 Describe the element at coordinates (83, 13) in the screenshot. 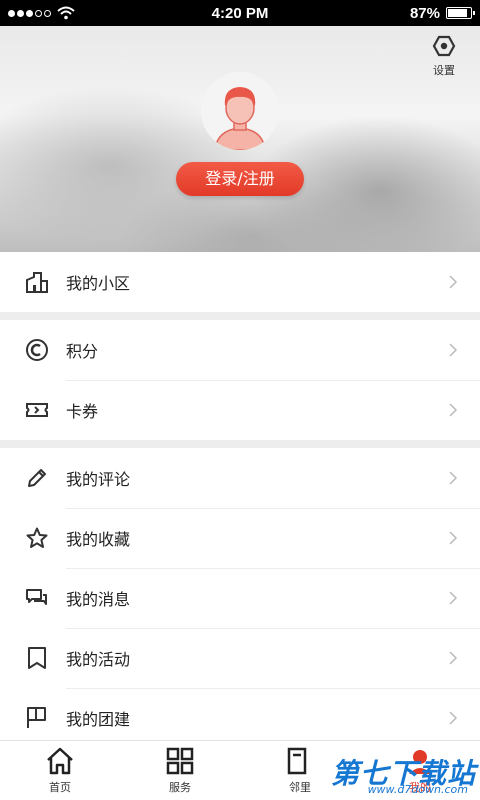

I see `status-left` at that location.